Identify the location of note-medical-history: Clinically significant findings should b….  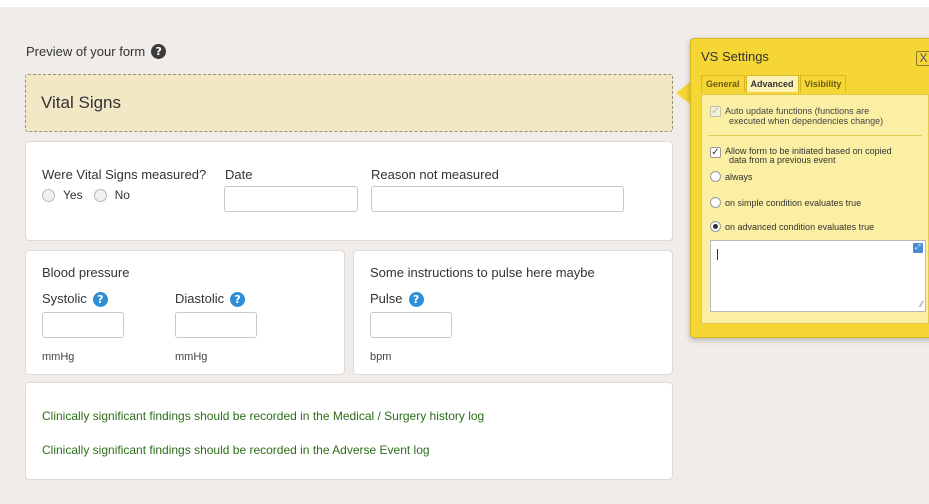
(263, 416).